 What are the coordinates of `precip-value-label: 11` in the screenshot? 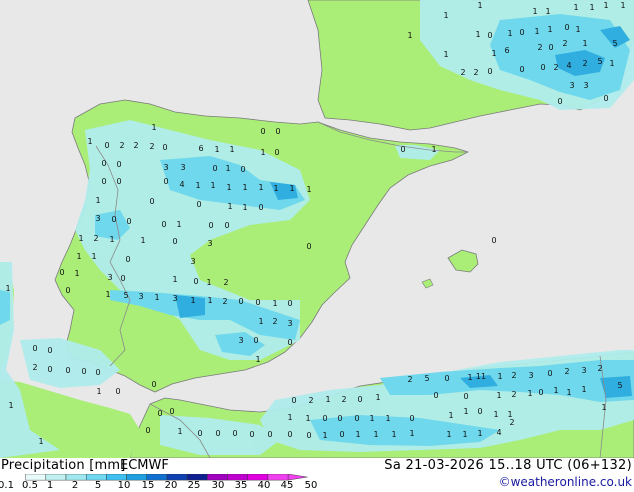 It's located at (481, 376).